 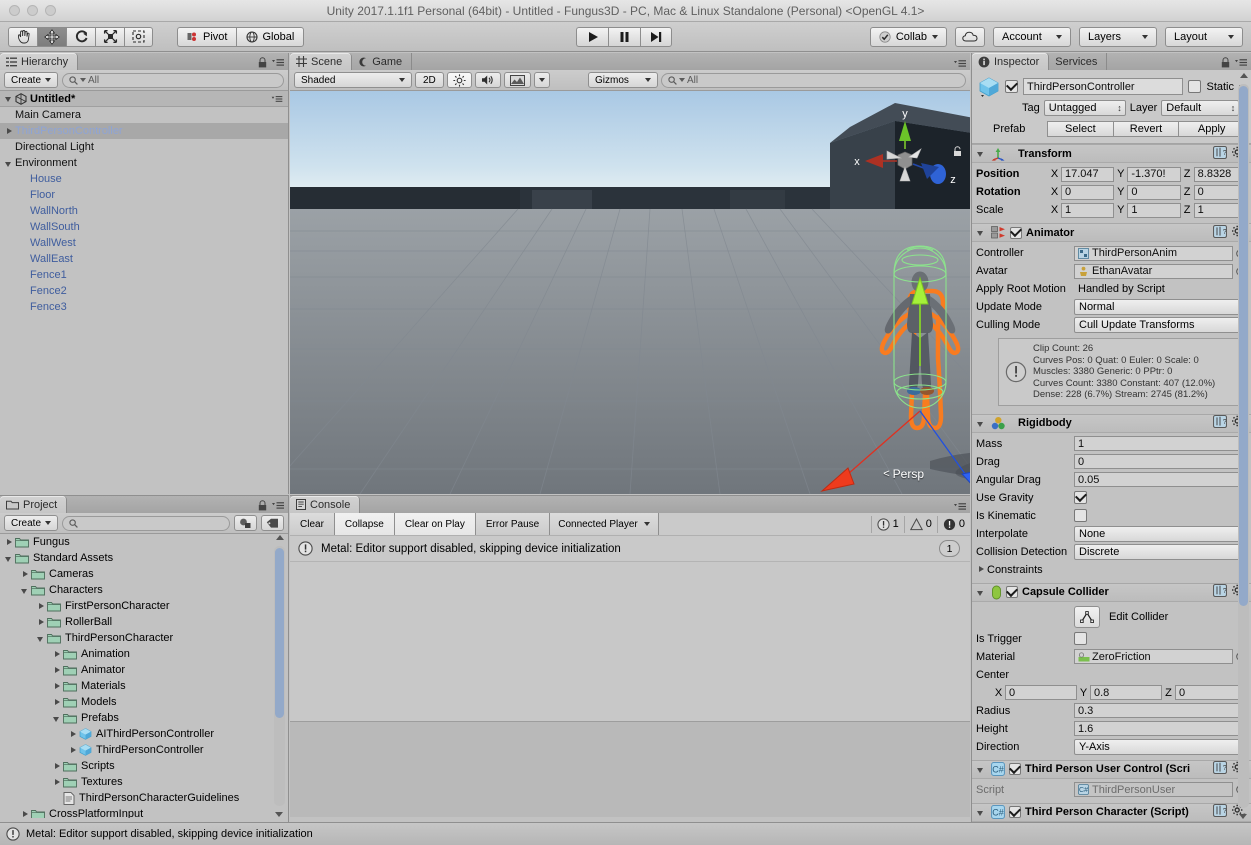 I want to click on component-header-animator: Animator?, so click(x=1111, y=232).